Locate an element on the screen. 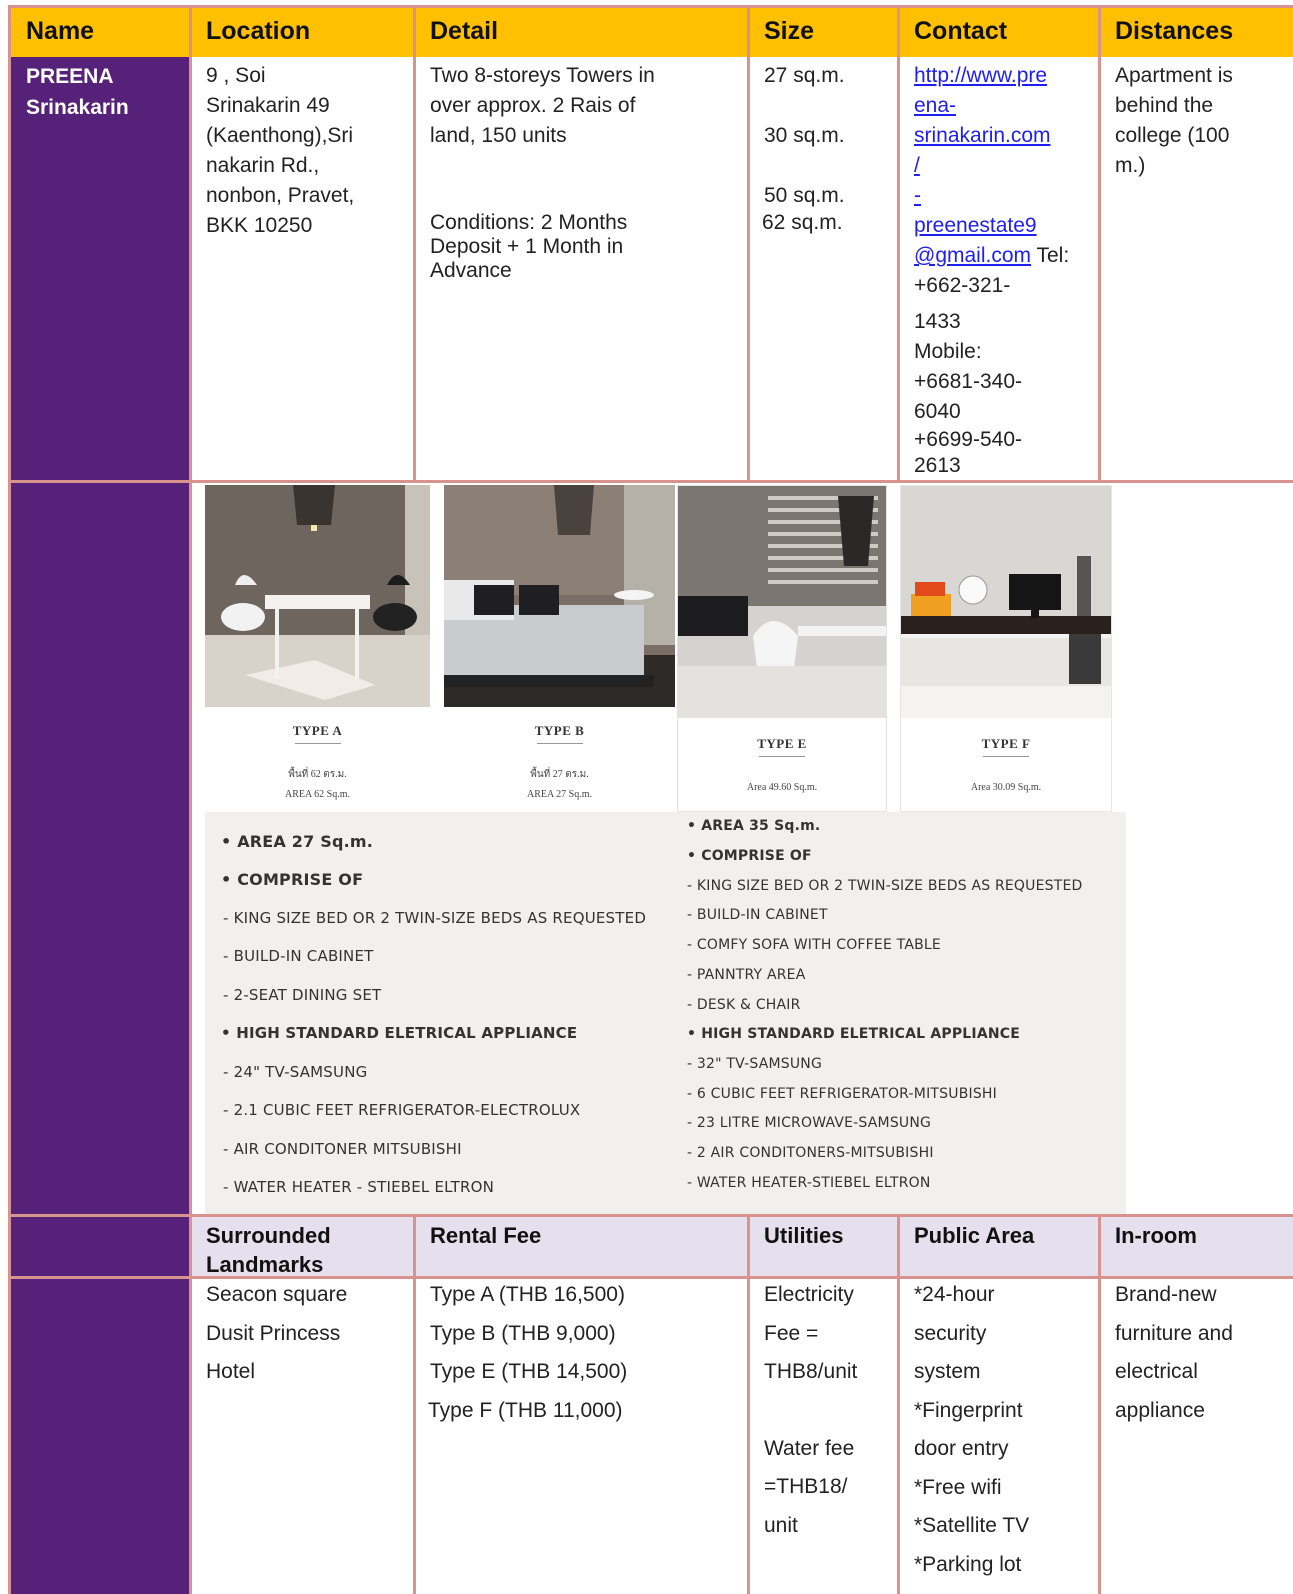  room-area-english: AREA 27 Sq.m. is located at coordinates (559, 794).